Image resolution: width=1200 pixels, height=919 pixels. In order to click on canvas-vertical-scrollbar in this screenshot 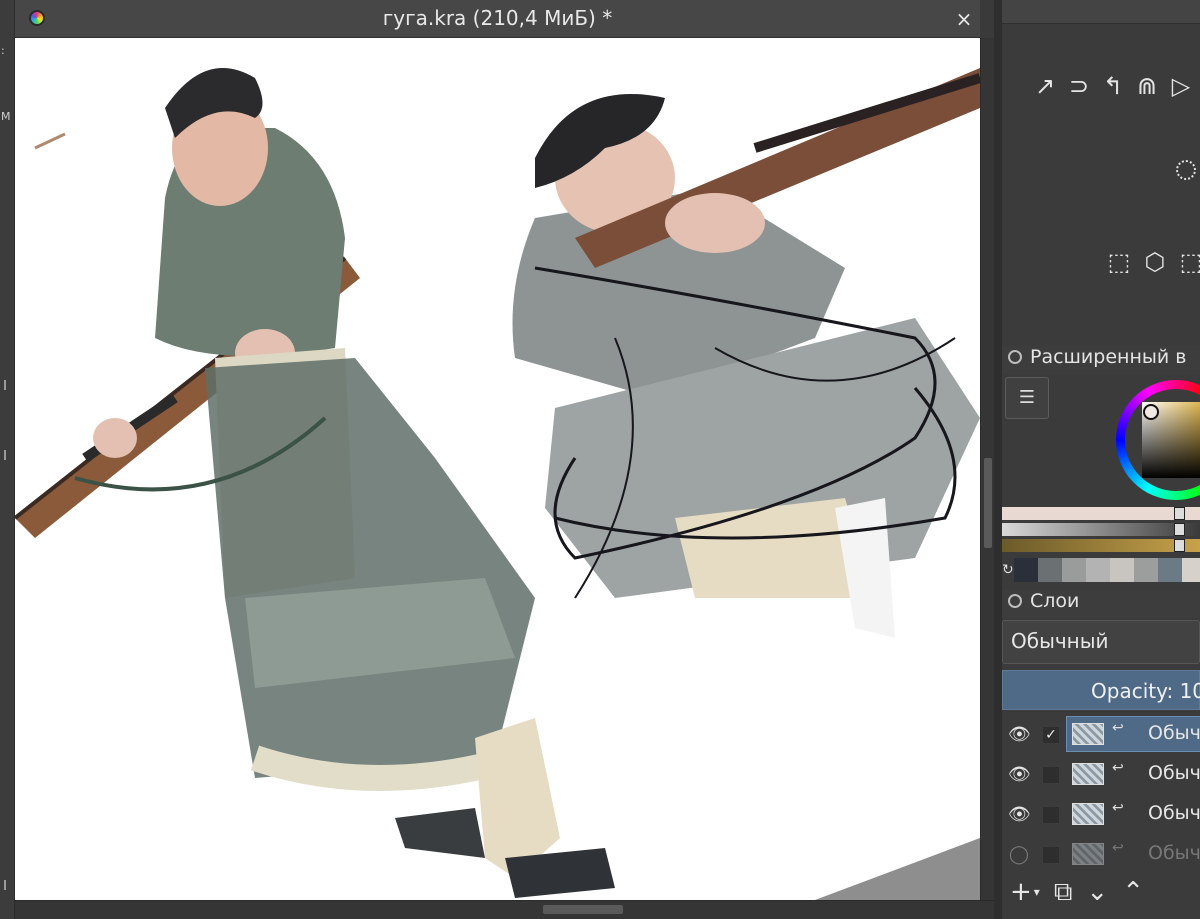, I will do `click(987, 469)`.